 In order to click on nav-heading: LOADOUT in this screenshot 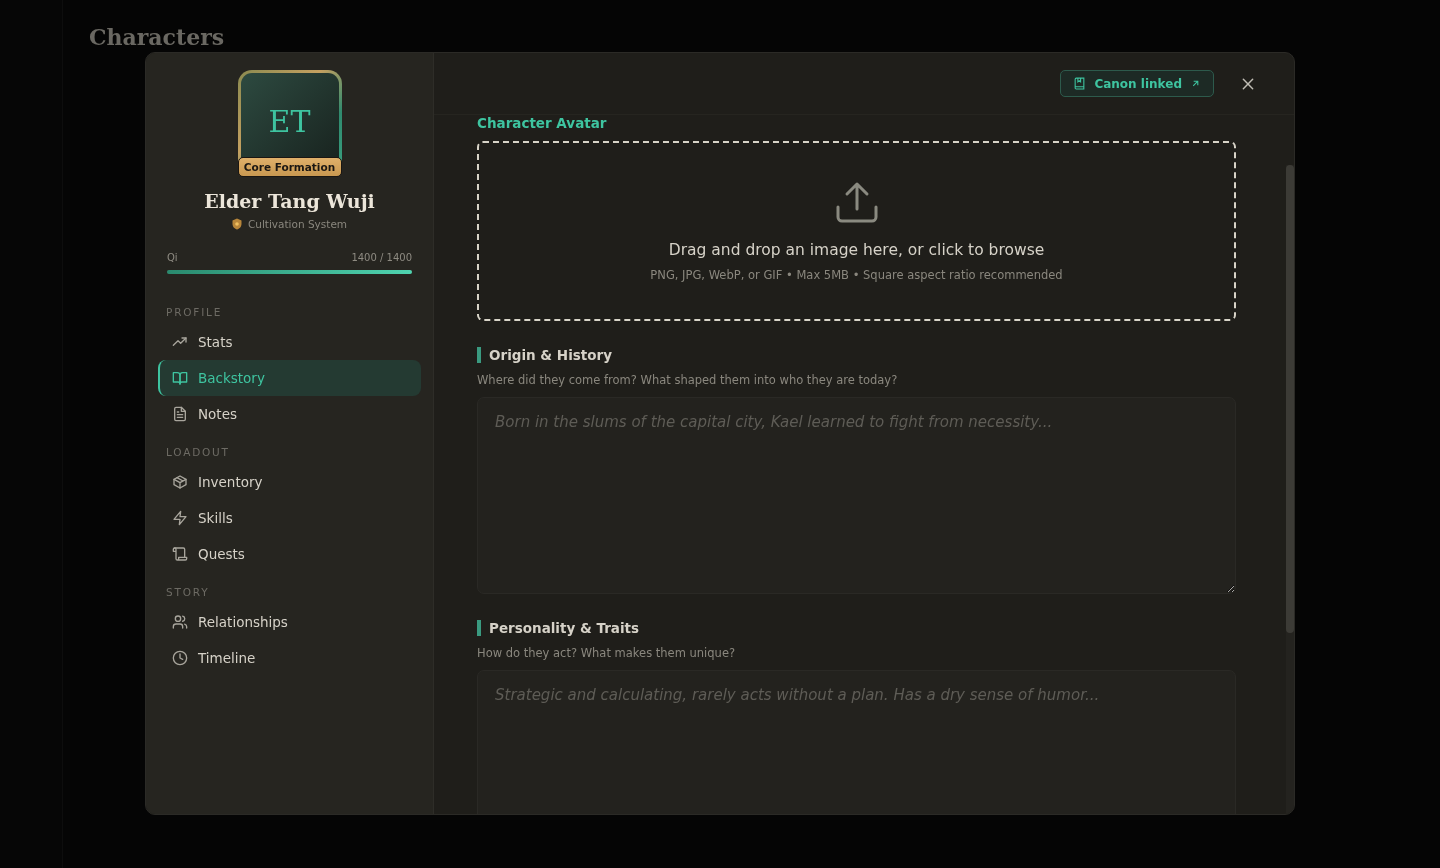, I will do `click(198, 452)`.